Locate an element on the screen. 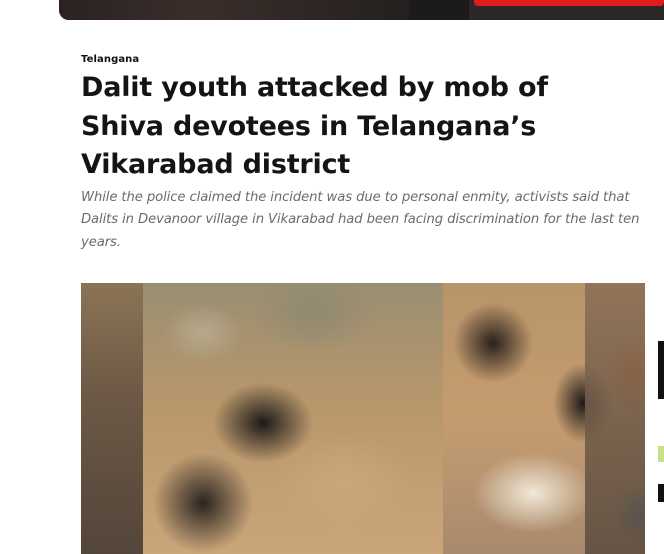  sidebar-edge-accent is located at coordinates (661, 454).